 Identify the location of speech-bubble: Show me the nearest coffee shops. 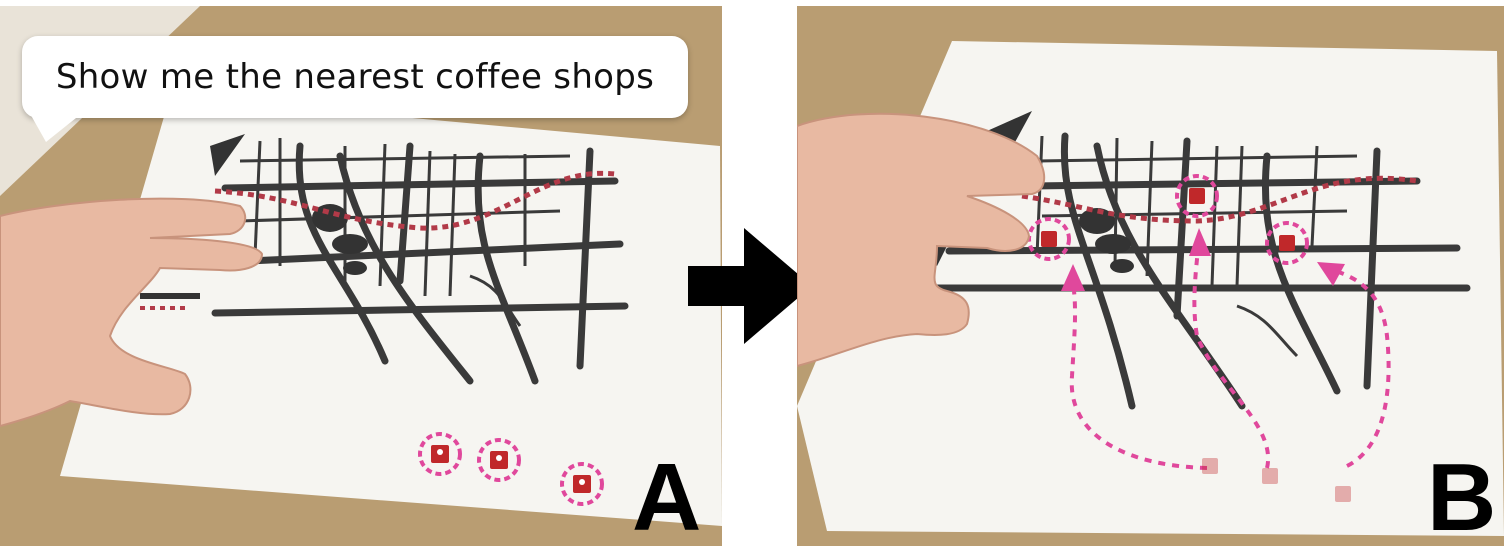
(355, 77).